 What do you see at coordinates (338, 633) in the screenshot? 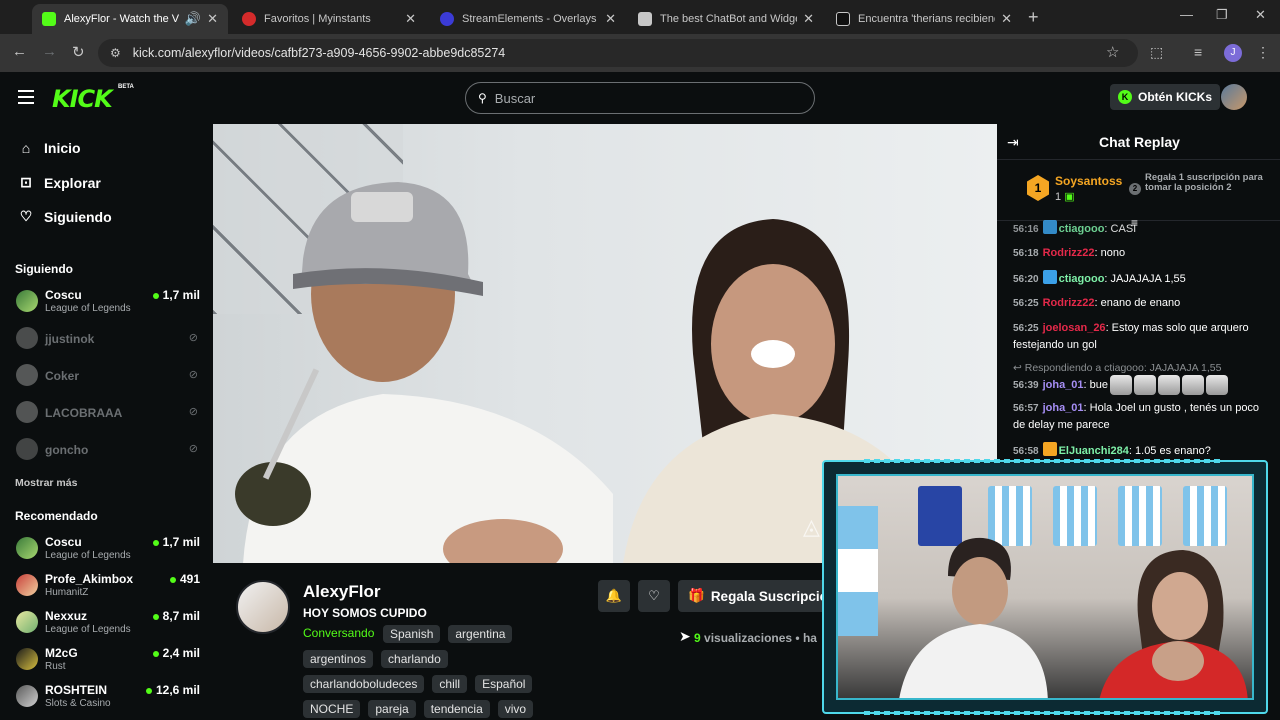
I see `stream-category: Conversando` at bounding box center [338, 633].